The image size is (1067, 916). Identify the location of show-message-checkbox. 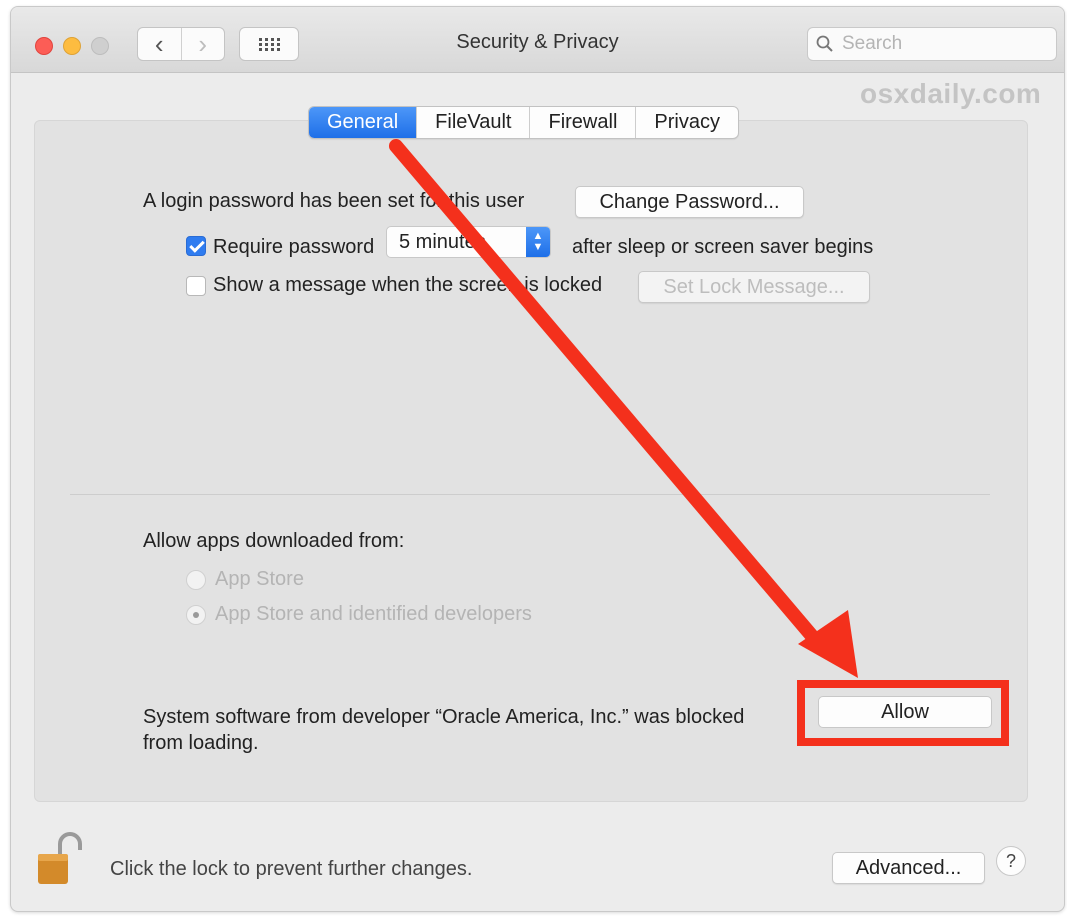
(196, 286).